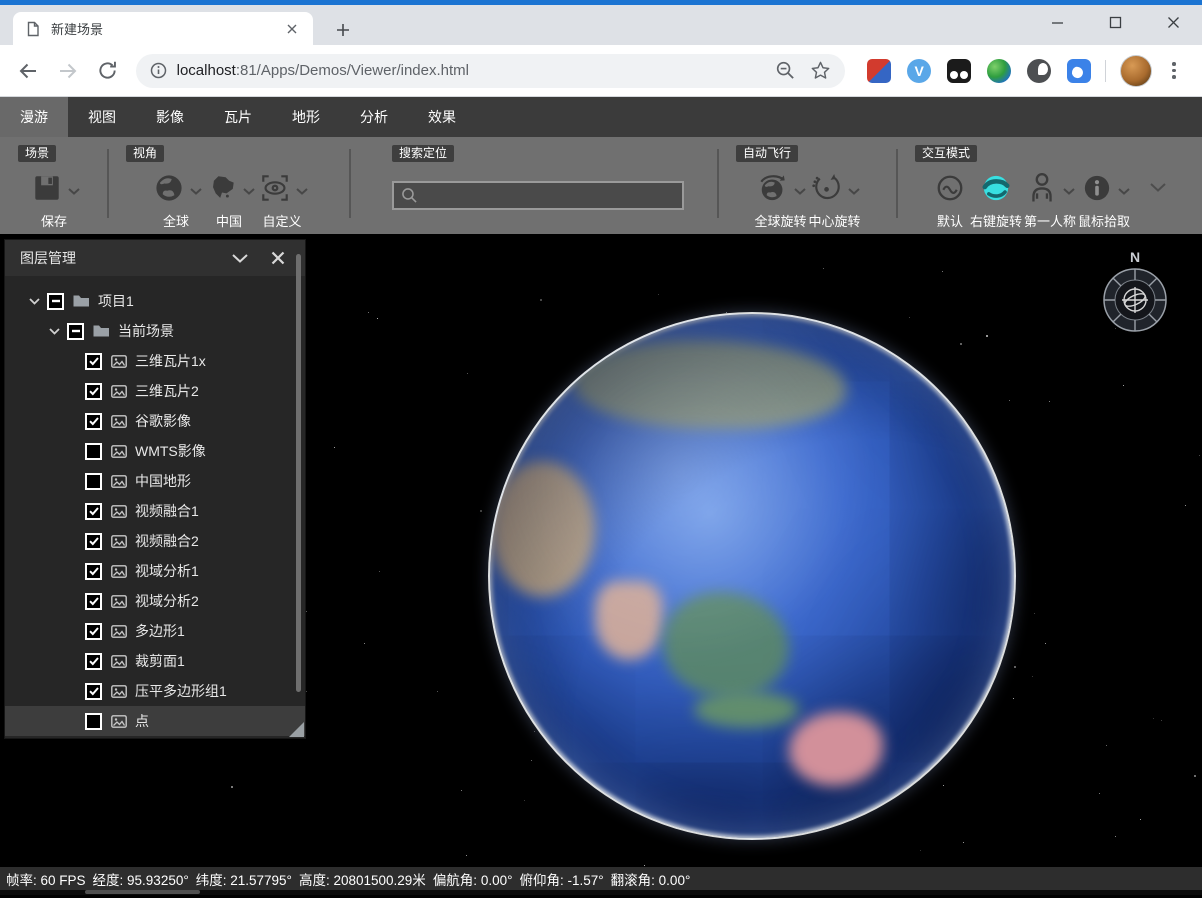 This screenshot has width=1202, height=898. What do you see at coordinates (176, 199) in the screenshot?
I see `global-view-button: 全球` at bounding box center [176, 199].